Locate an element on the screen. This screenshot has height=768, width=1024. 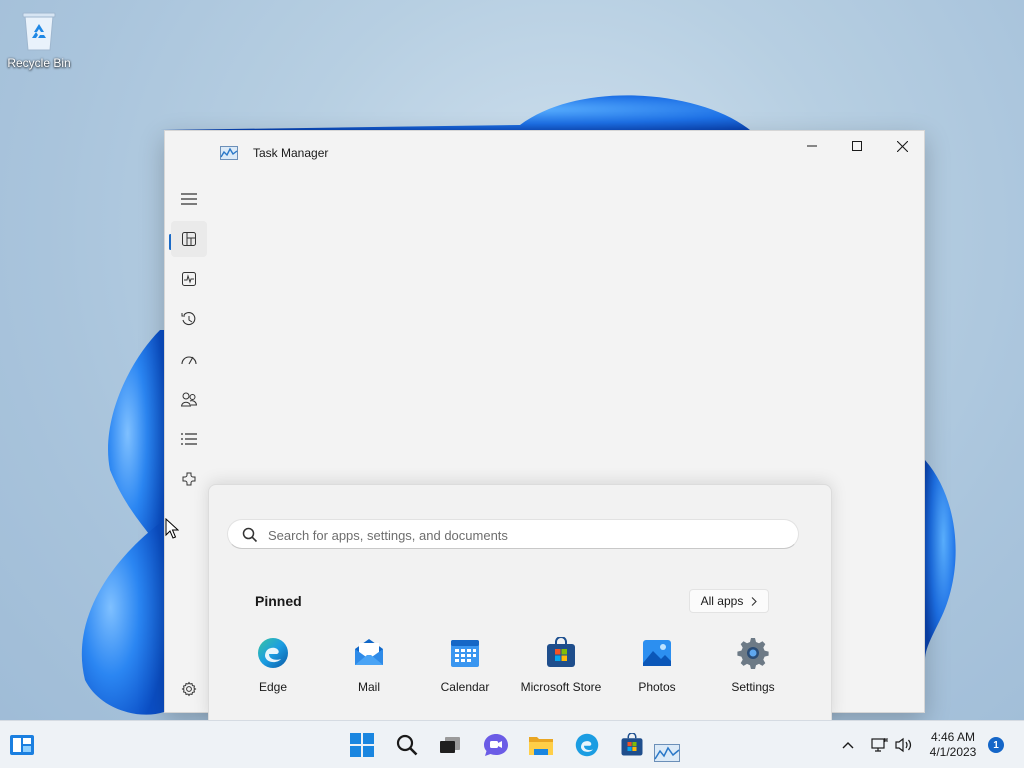
network-icon is located at coordinates (879, 745).